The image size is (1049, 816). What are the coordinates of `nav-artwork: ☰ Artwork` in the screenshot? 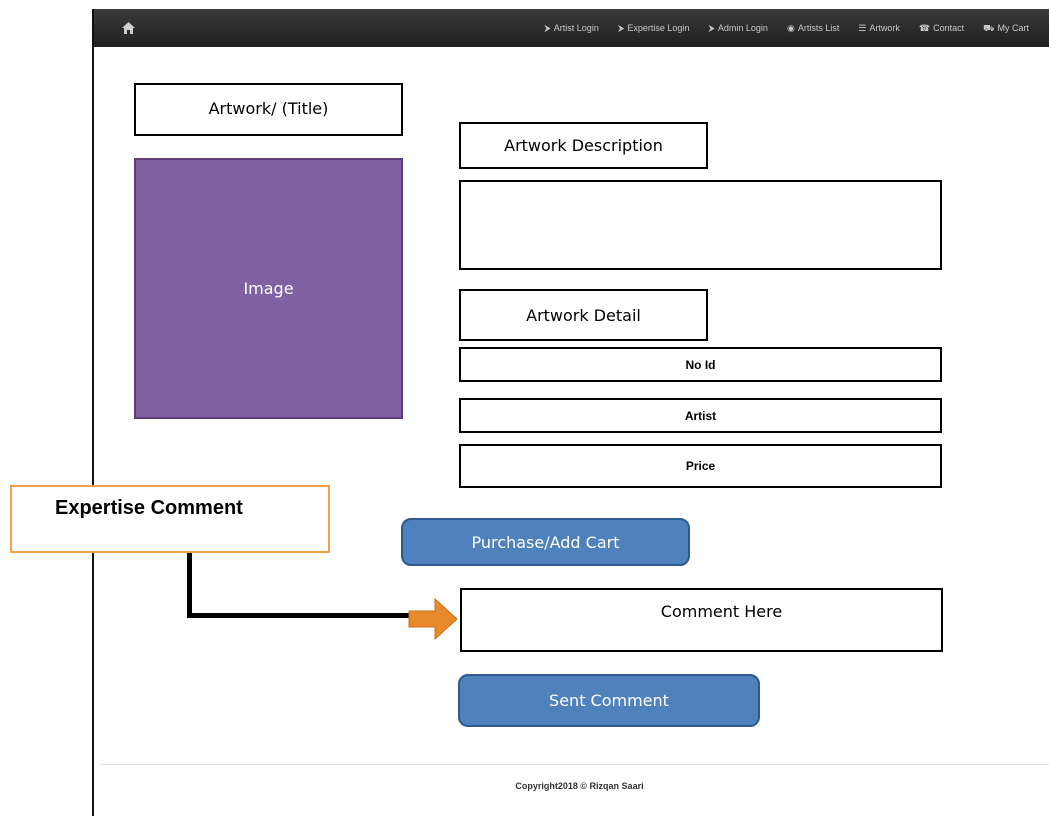 It's located at (879, 28).